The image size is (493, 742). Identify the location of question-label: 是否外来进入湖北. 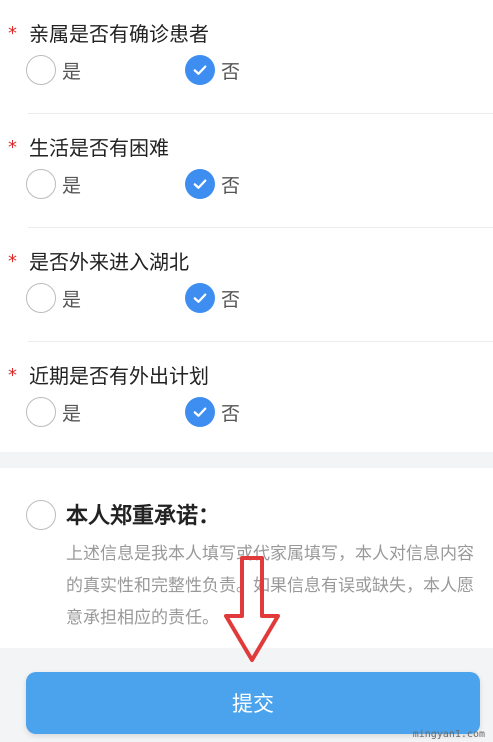
(109, 262).